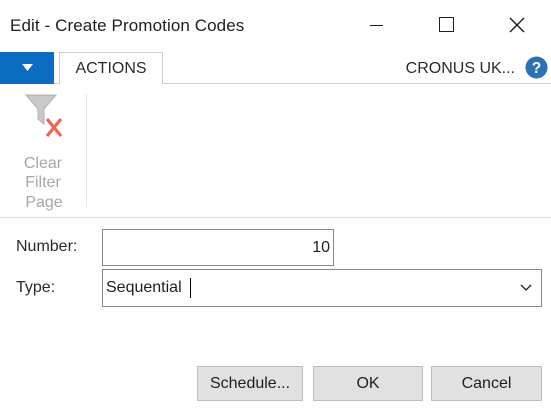  What do you see at coordinates (44, 202) in the screenshot?
I see `ribbon-group-label: Page` at bounding box center [44, 202].